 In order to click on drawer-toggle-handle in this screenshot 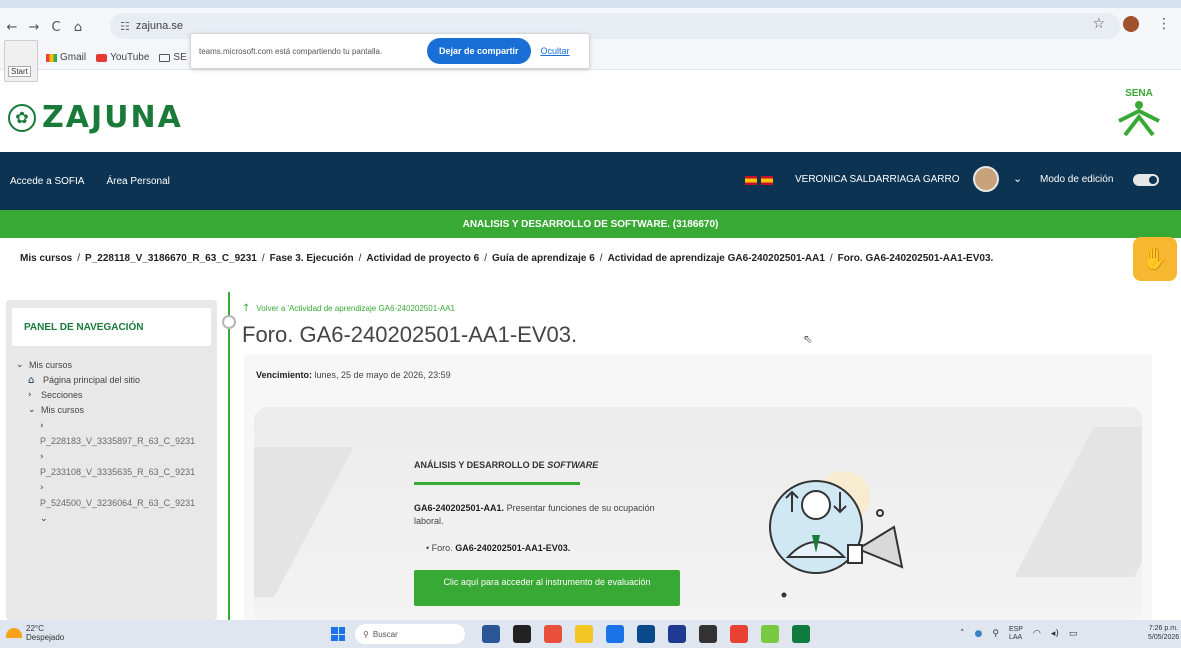, I will do `click(229, 322)`.